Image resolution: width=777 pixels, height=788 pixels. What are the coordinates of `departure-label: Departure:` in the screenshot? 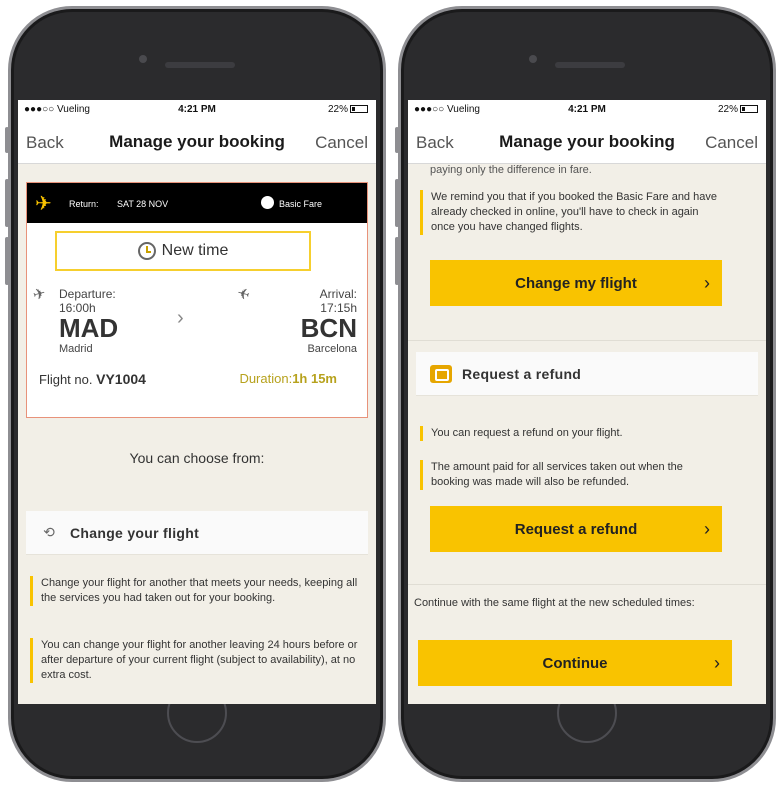 It's located at (87, 294).